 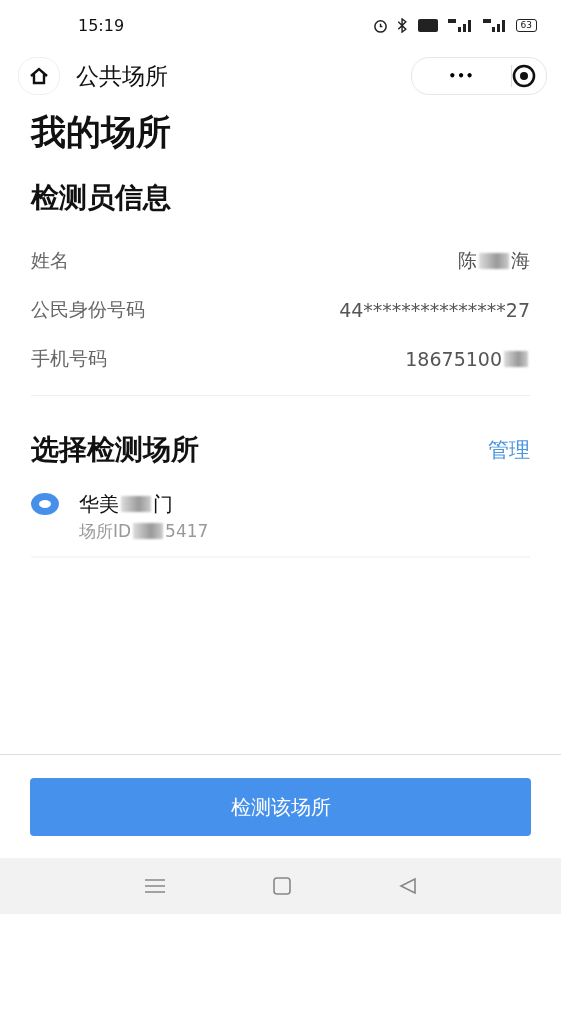 I want to click on field-value: 海, so click(x=520, y=260).